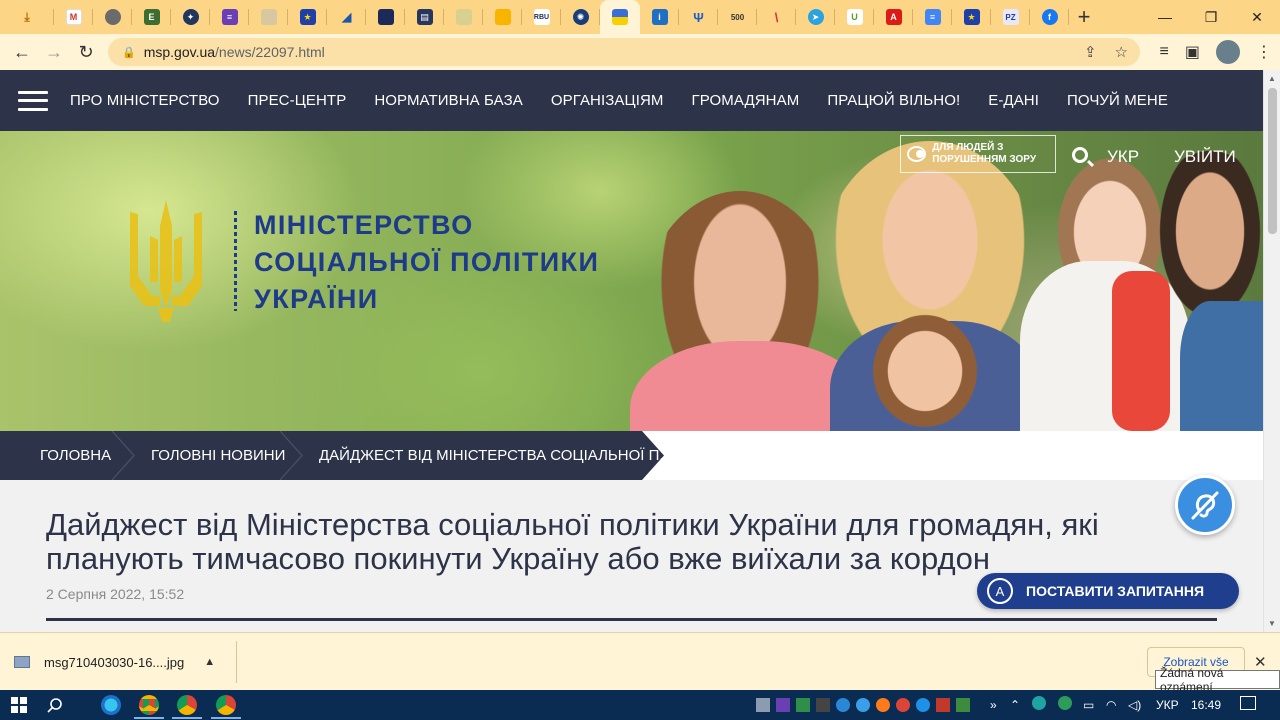  I want to click on logo-divider, so click(235, 261).